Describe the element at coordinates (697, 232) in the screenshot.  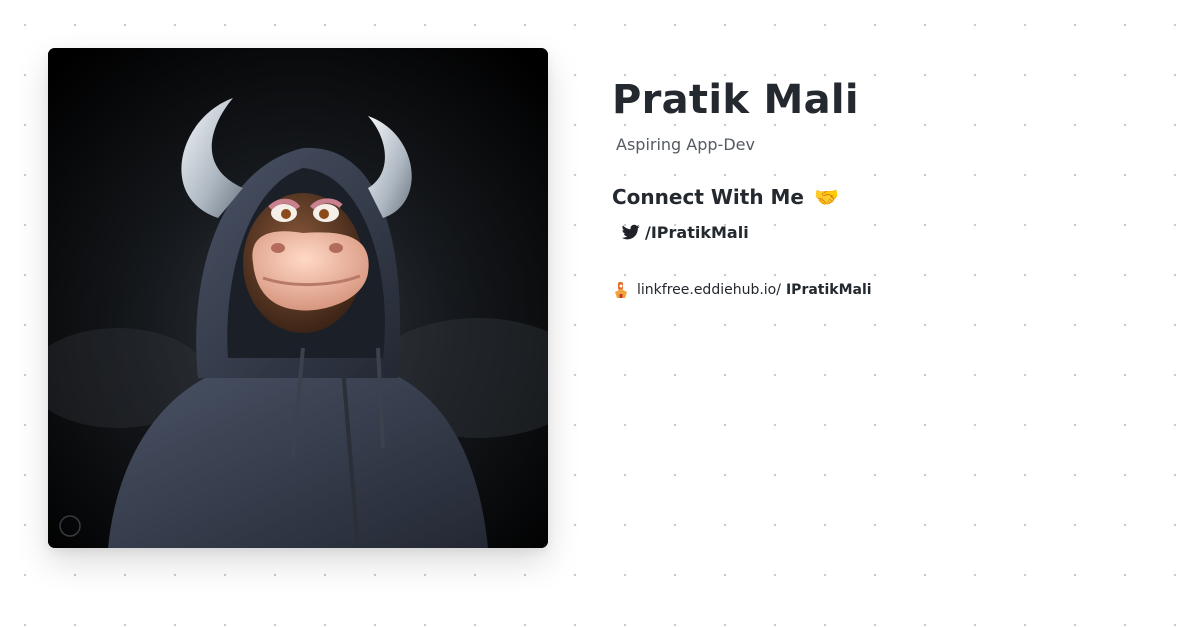
I see `twitter-handle: /IPratikMali` at that location.